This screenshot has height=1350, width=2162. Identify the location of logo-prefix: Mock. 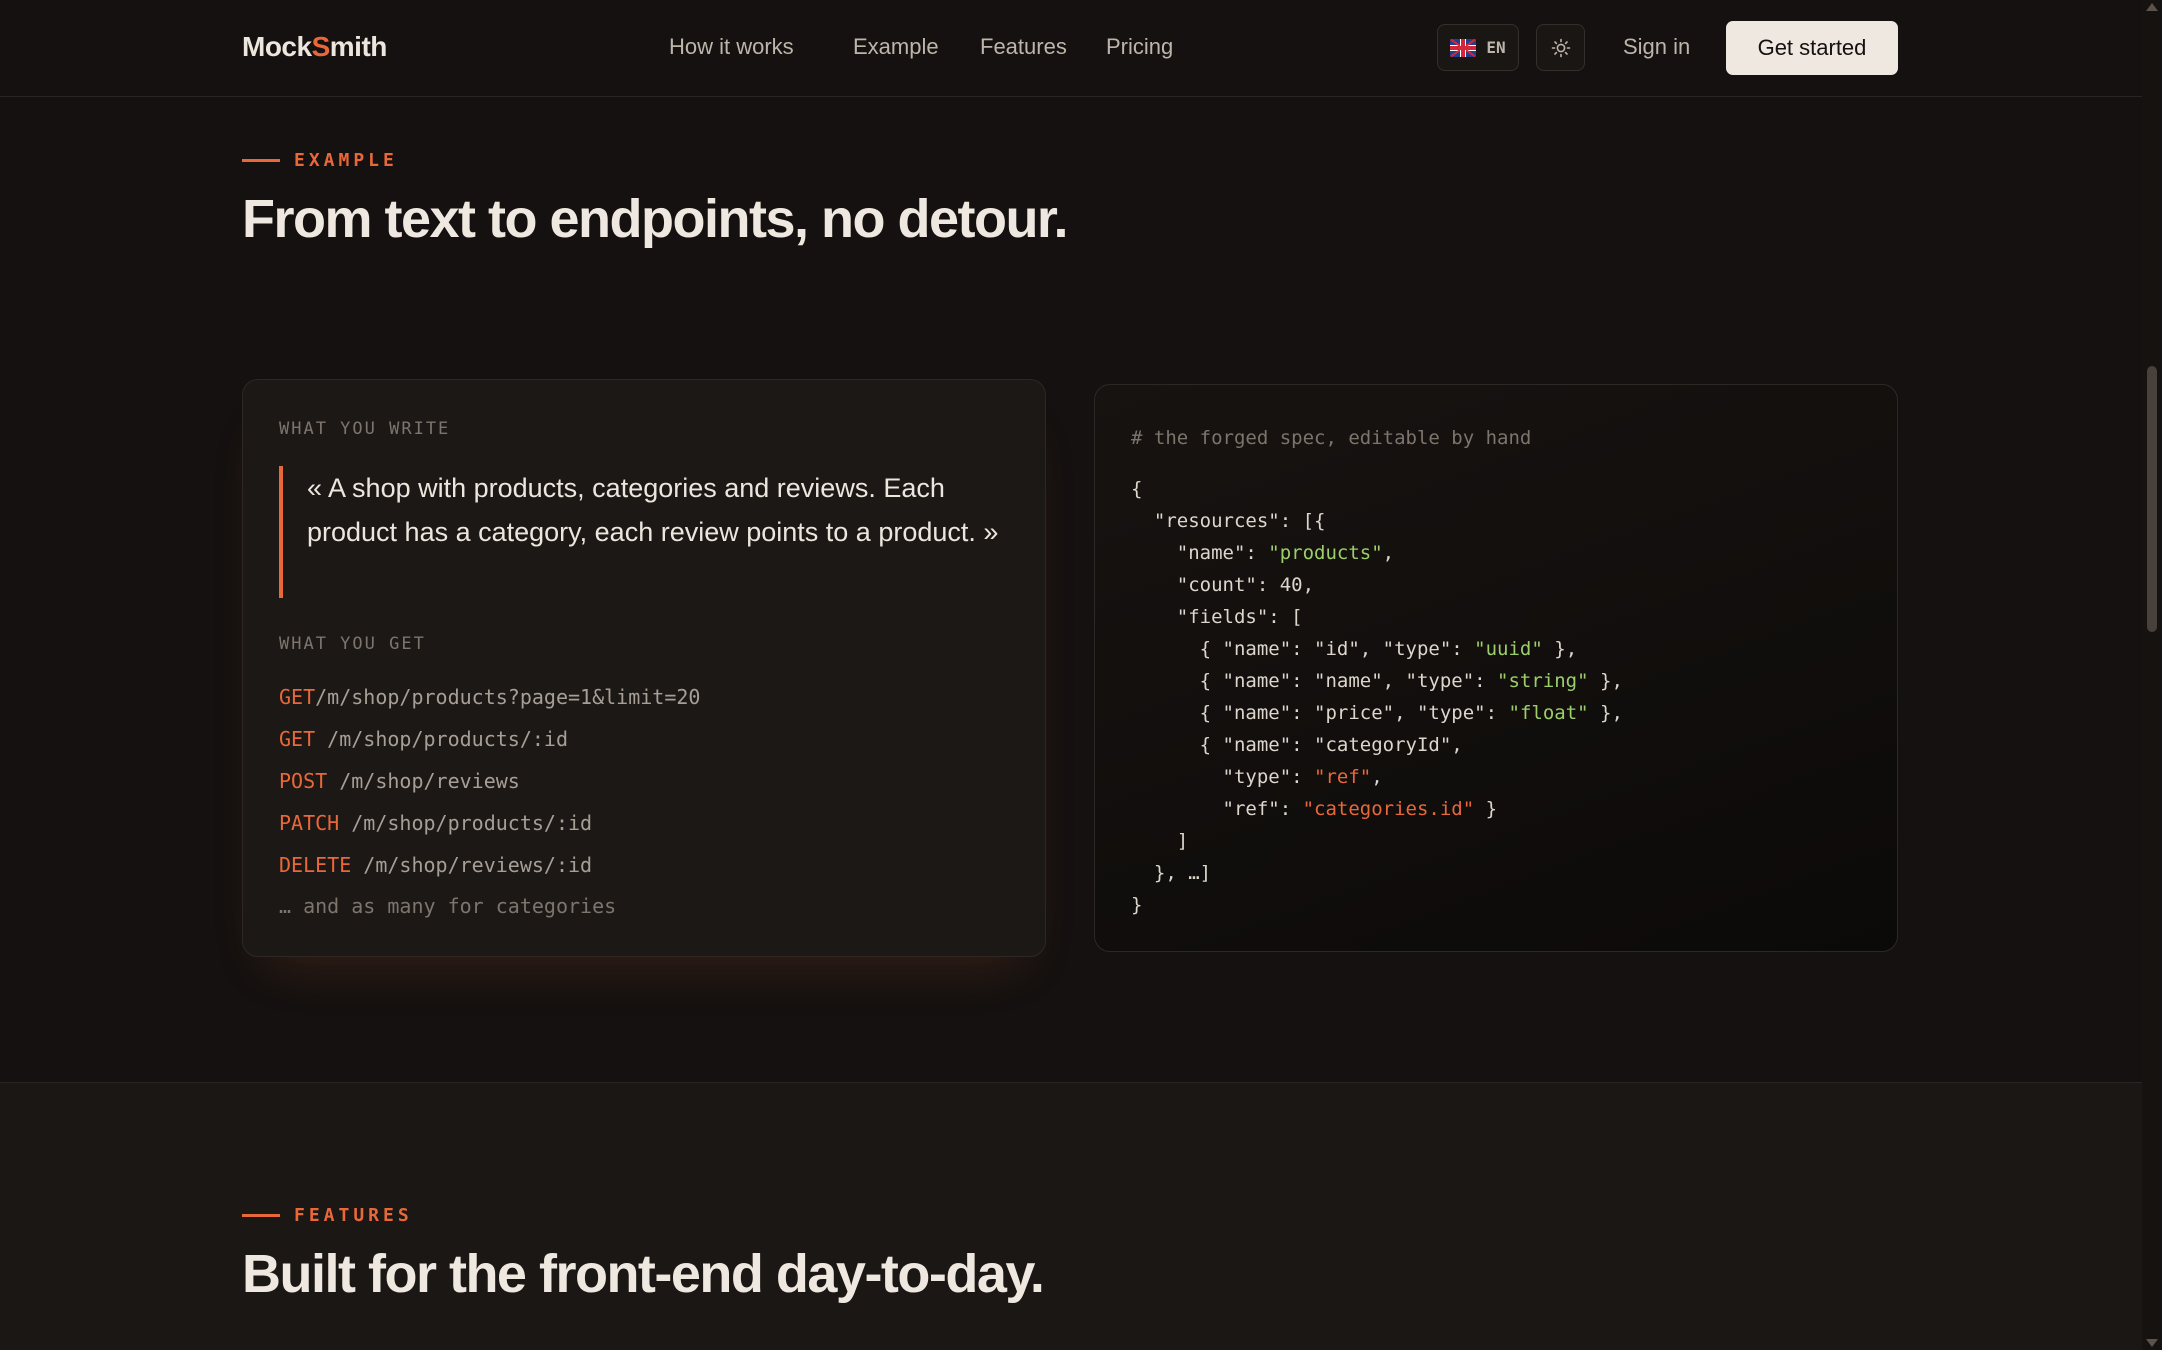
(277, 46).